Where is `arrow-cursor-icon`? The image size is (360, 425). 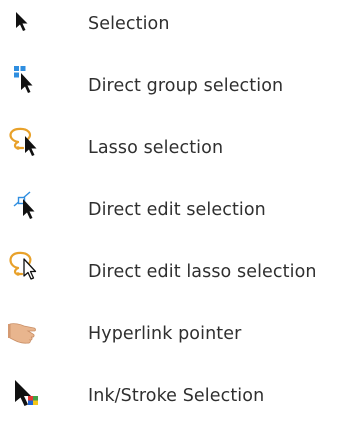 arrow-cursor-icon is located at coordinates (26, 24).